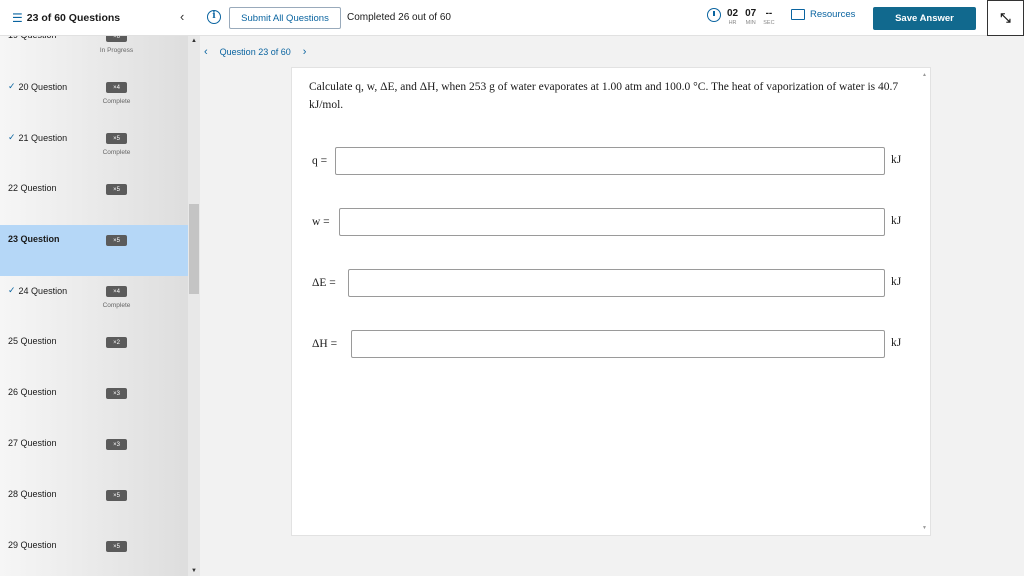 This screenshot has width=1024, height=576. I want to click on sidebar-question-text: 27 Question, so click(32, 443).